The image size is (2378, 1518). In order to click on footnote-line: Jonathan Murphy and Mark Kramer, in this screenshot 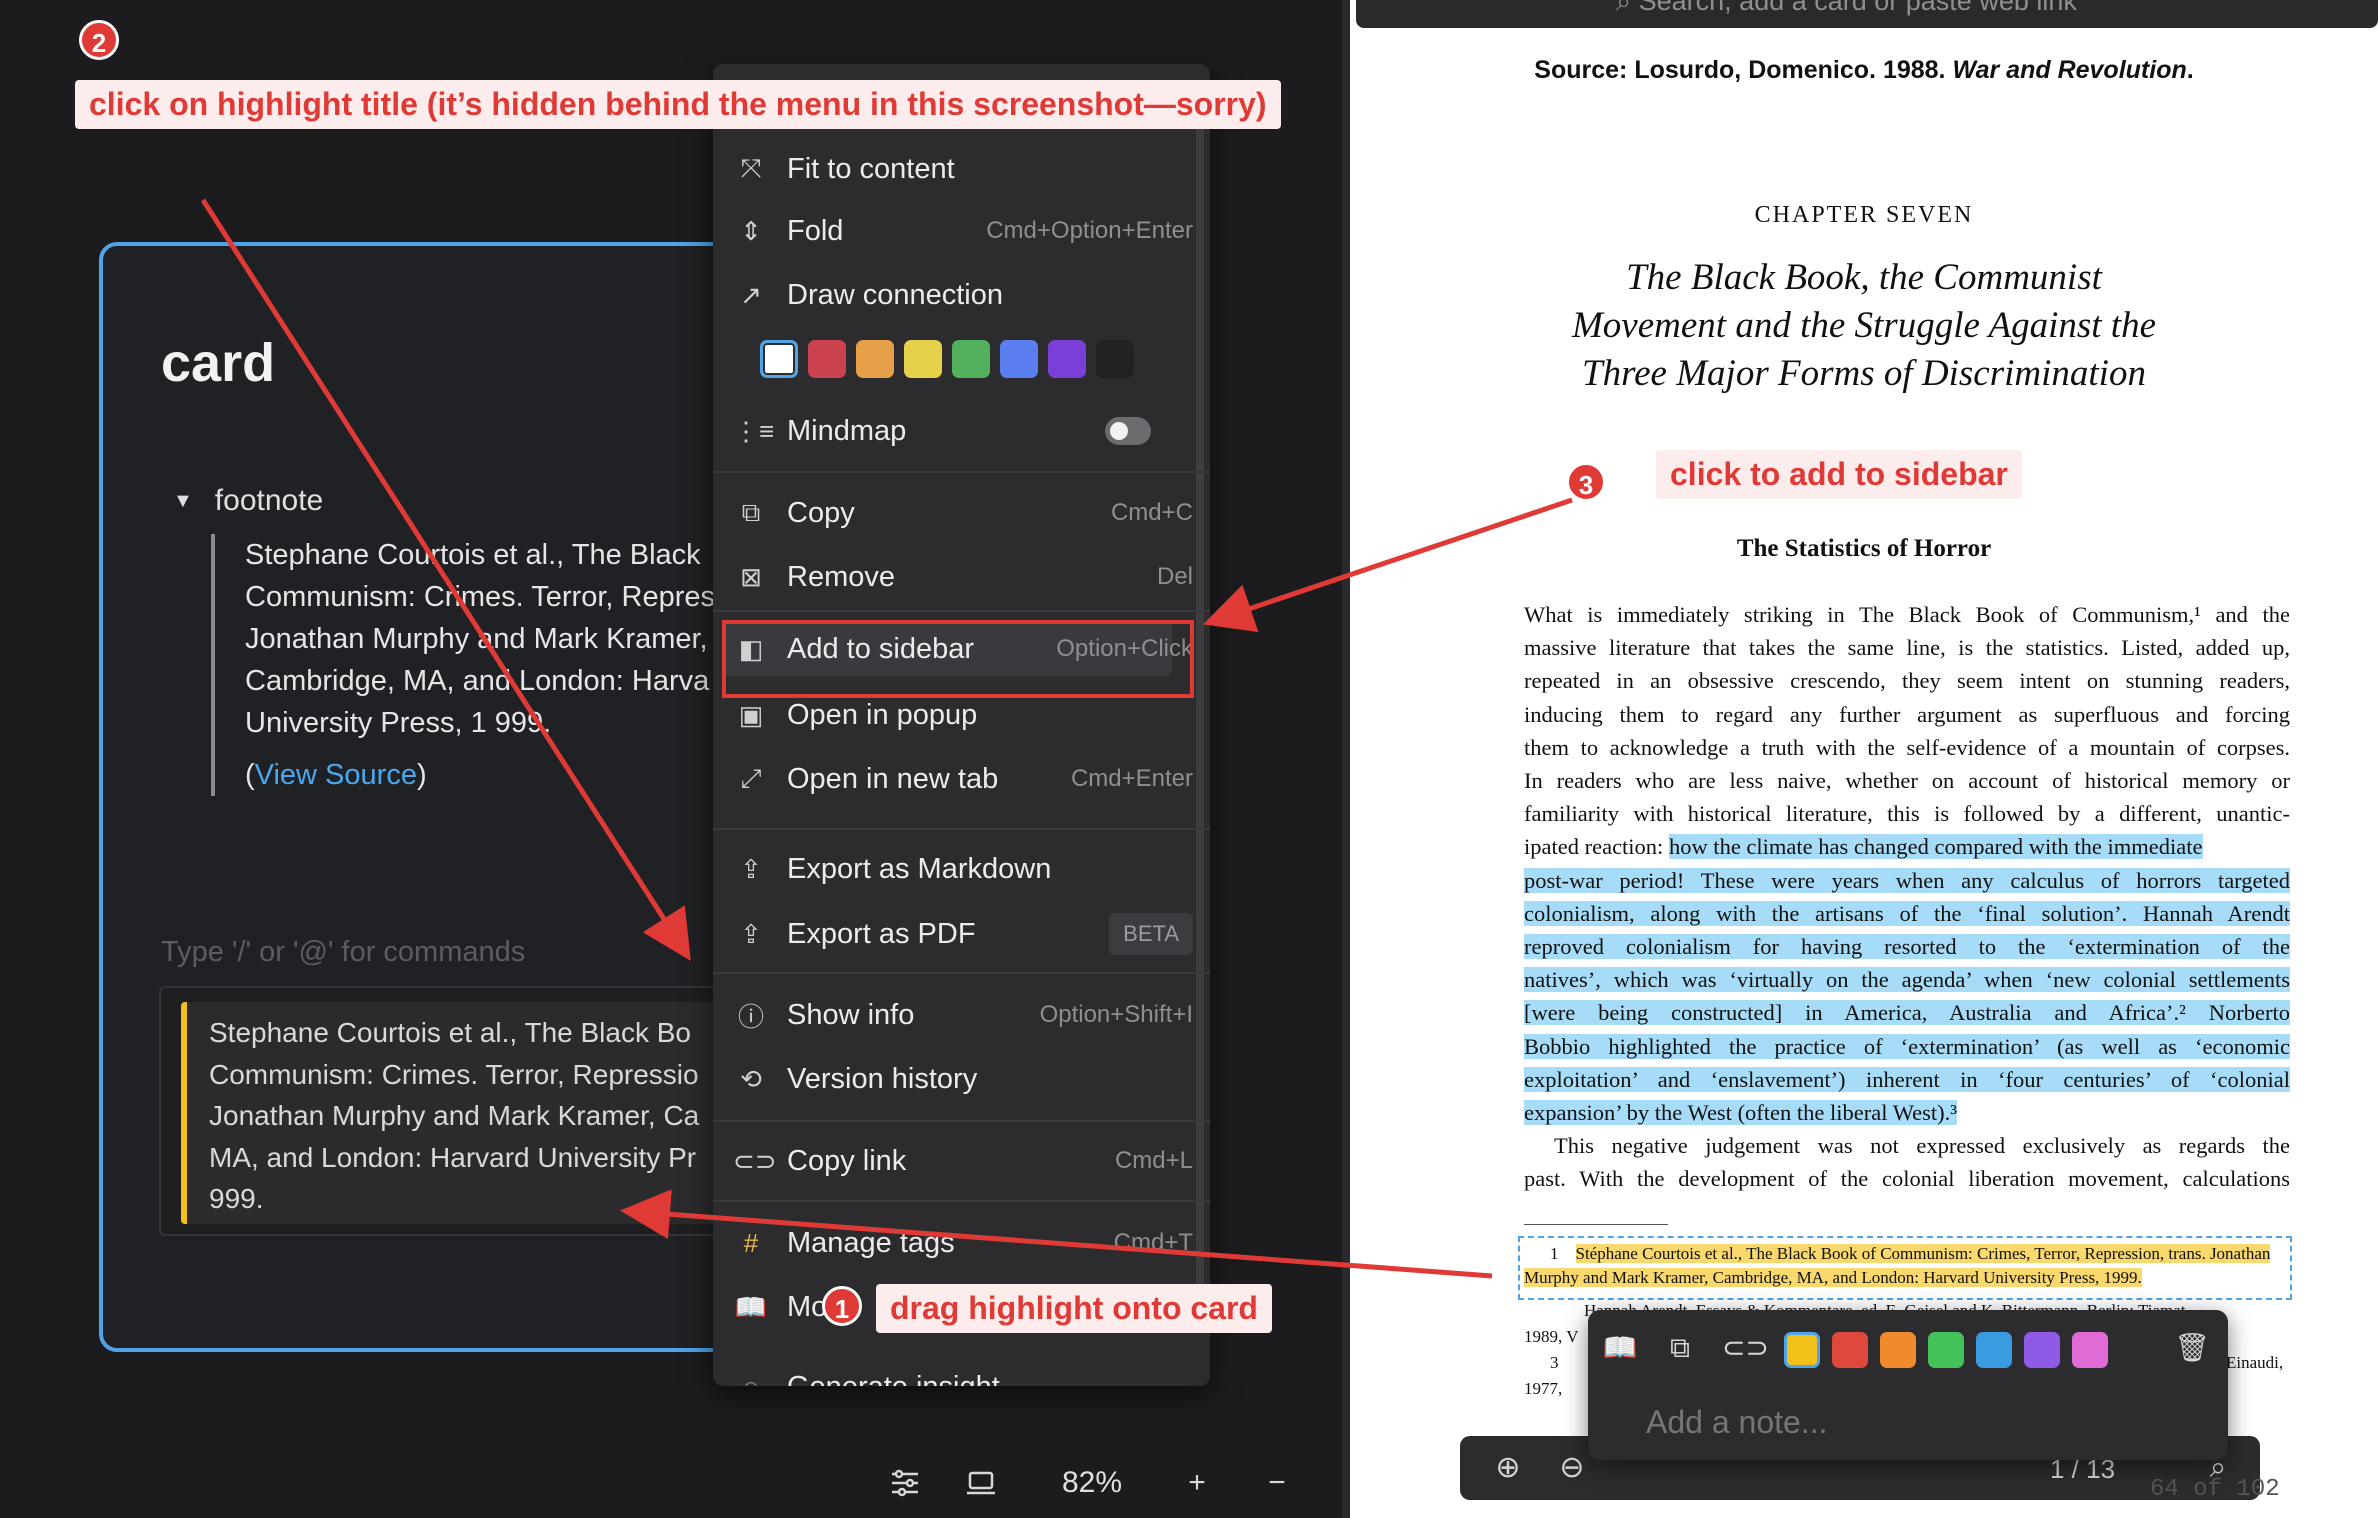, I will do `click(476, 639)`.